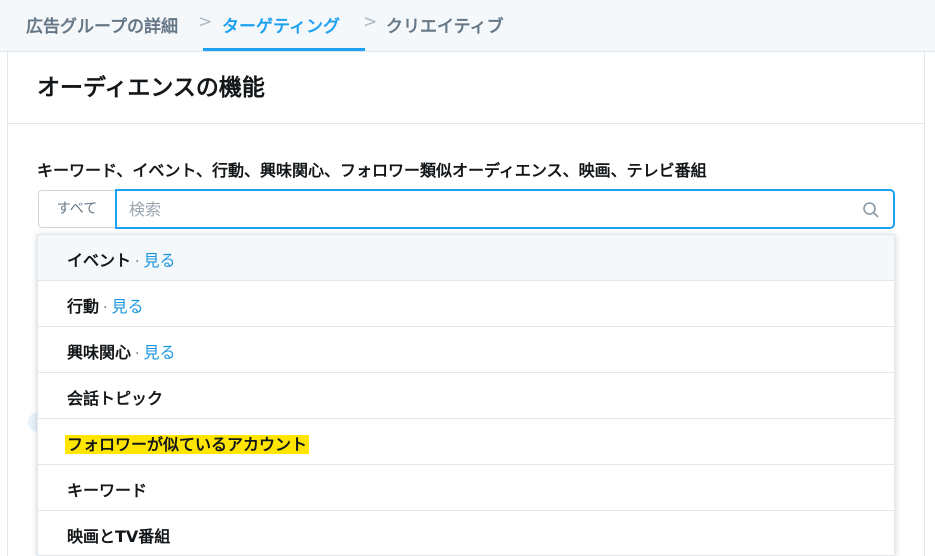 The width and height of the screenshot is (935, 556). I want to click on item-label: イベント, so click(99, 260).